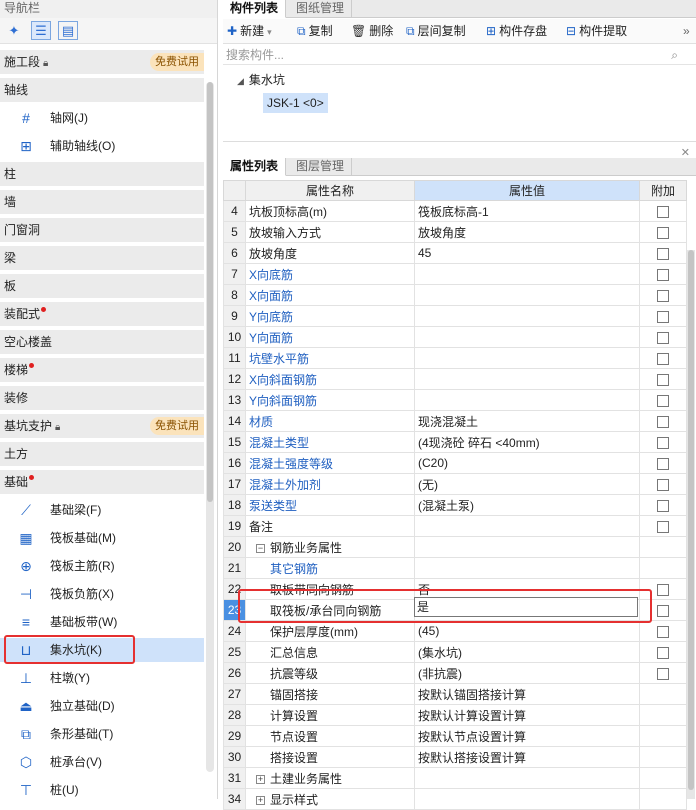  I want to click on property-row: 10 Y向面筋, so click(455, 337).